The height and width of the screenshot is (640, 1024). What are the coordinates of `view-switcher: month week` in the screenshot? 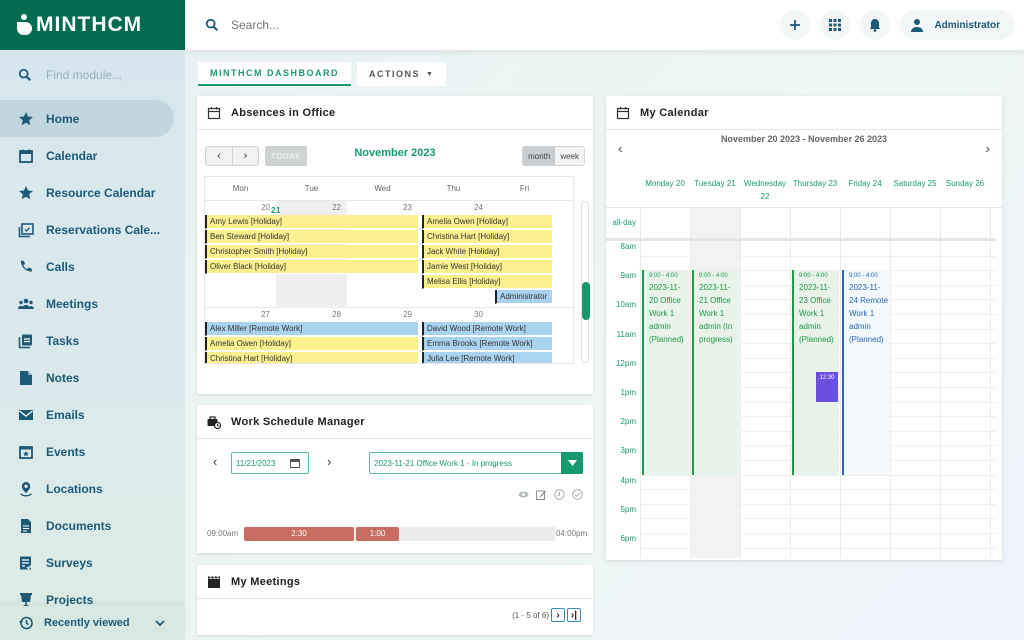 It's located at (553, 156).